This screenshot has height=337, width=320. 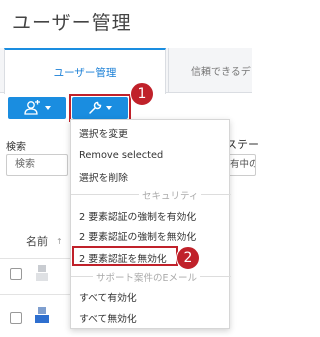 What do you see at coordinates (103, 177) in the screenshot?
I see `menu-item-delete-selected: 選択を削除` at bounding box center [103, 177].